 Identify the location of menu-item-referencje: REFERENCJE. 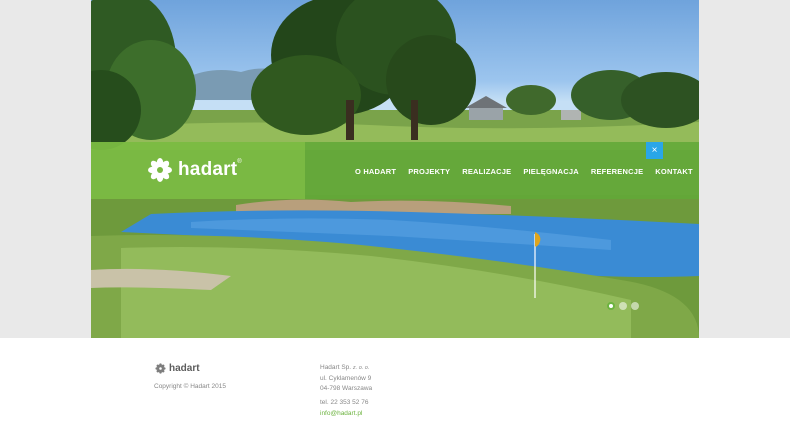
(617, 171).